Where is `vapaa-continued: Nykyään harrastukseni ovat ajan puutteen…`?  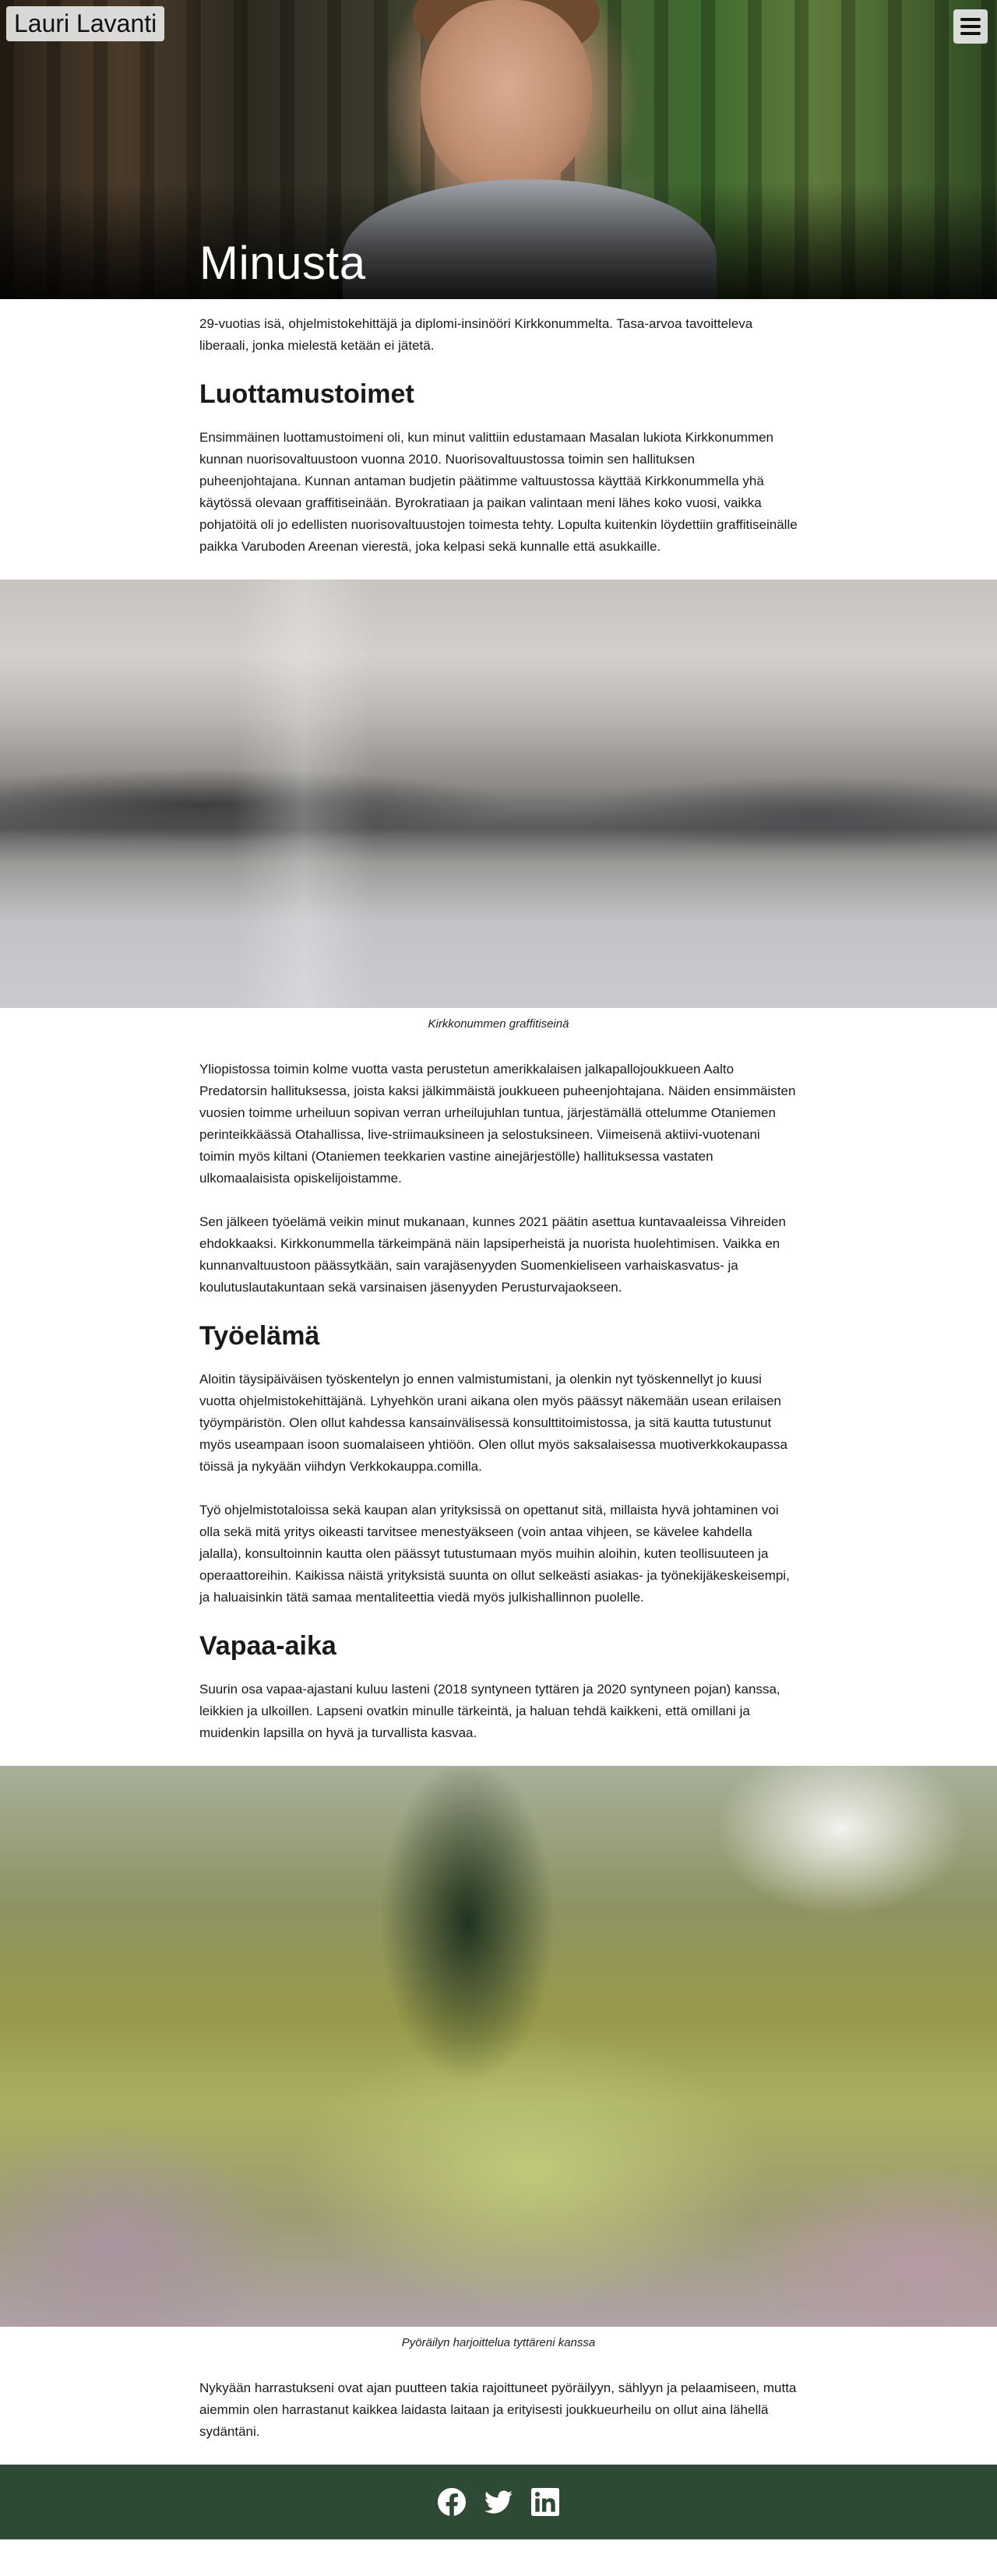 vapaa-continued: Nykyään harrastukseni ovat ajan puutteen… is located at coordinates (498, 2410).